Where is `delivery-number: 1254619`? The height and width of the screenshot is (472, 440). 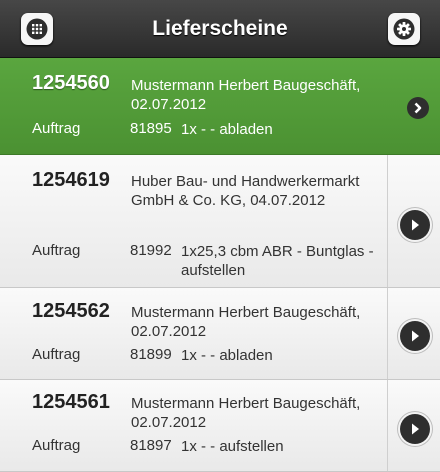 delivery-number: 1254619 is located at coordinates (71, 180).